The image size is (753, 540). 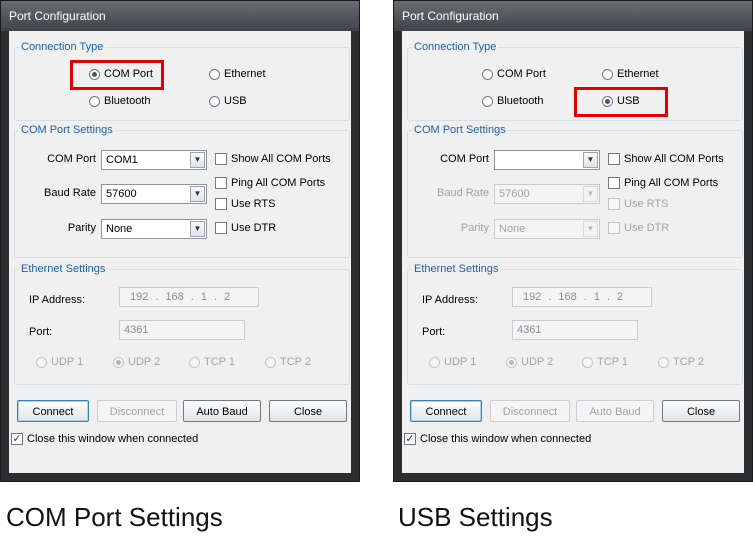 I want to click on radio-com-port: COM Port, so click(x=514, y=74).